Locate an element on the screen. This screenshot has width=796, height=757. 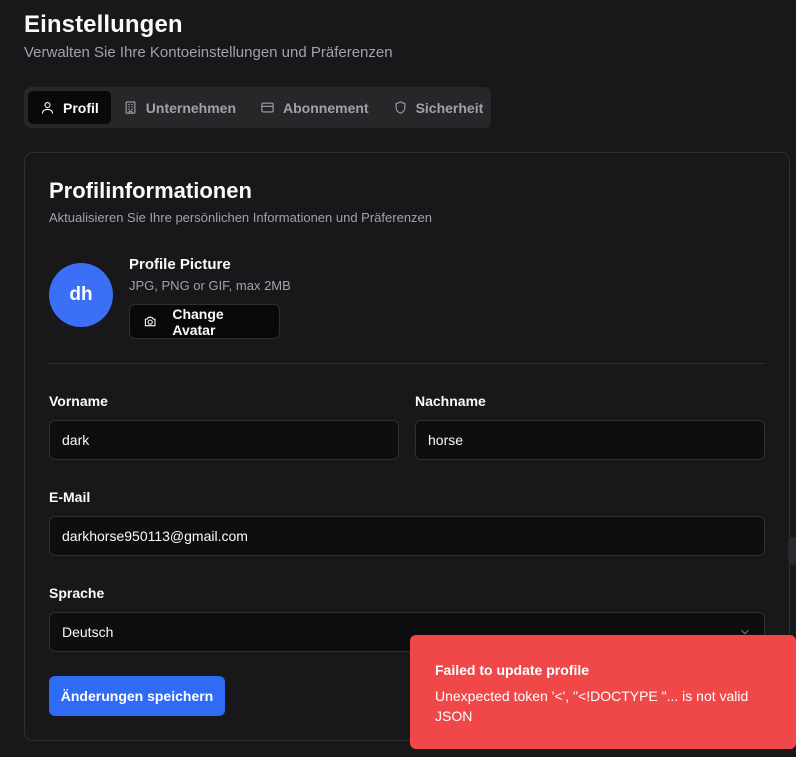
tab-unternehmen: Unternehmen is located at coordinates (179, 107).